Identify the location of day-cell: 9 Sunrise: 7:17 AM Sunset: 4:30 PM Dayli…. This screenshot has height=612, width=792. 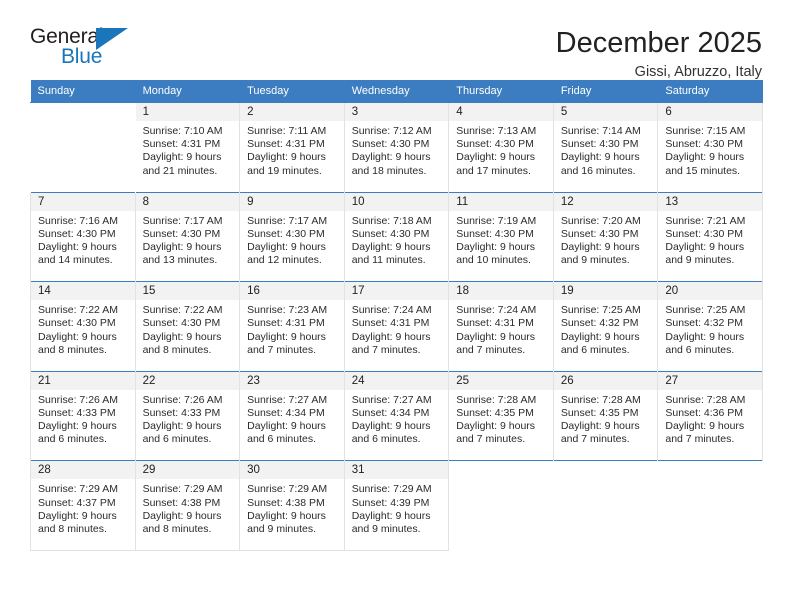
(292, 236).